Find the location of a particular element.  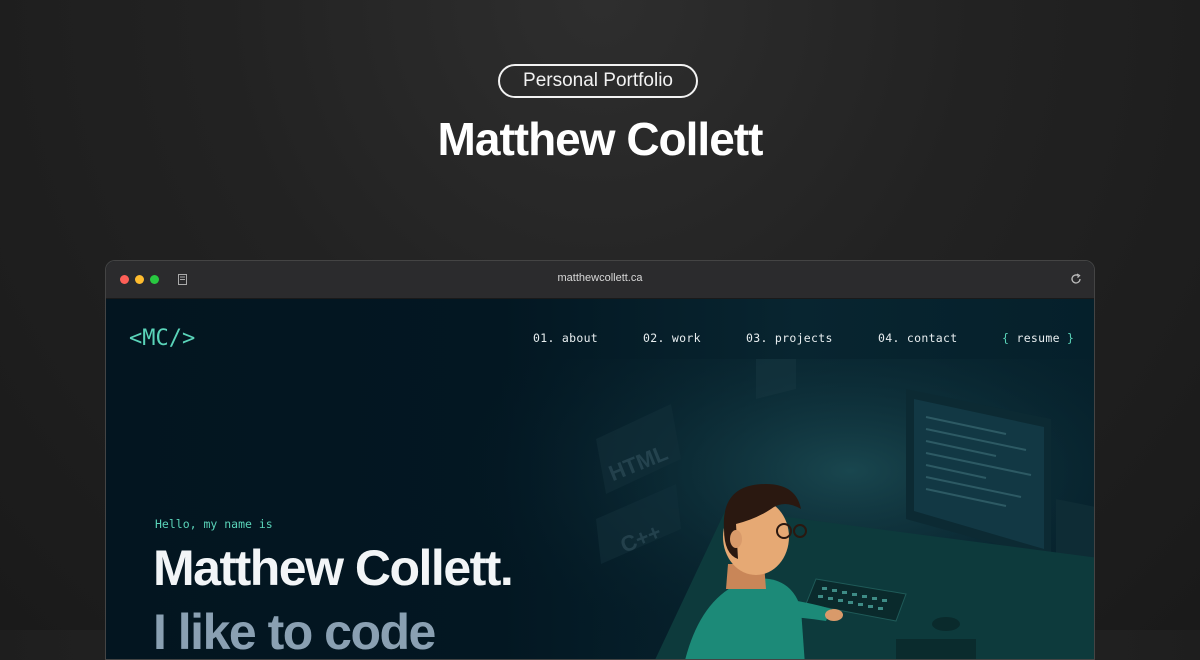

reload-icon is located at coordinates (1076, 279).